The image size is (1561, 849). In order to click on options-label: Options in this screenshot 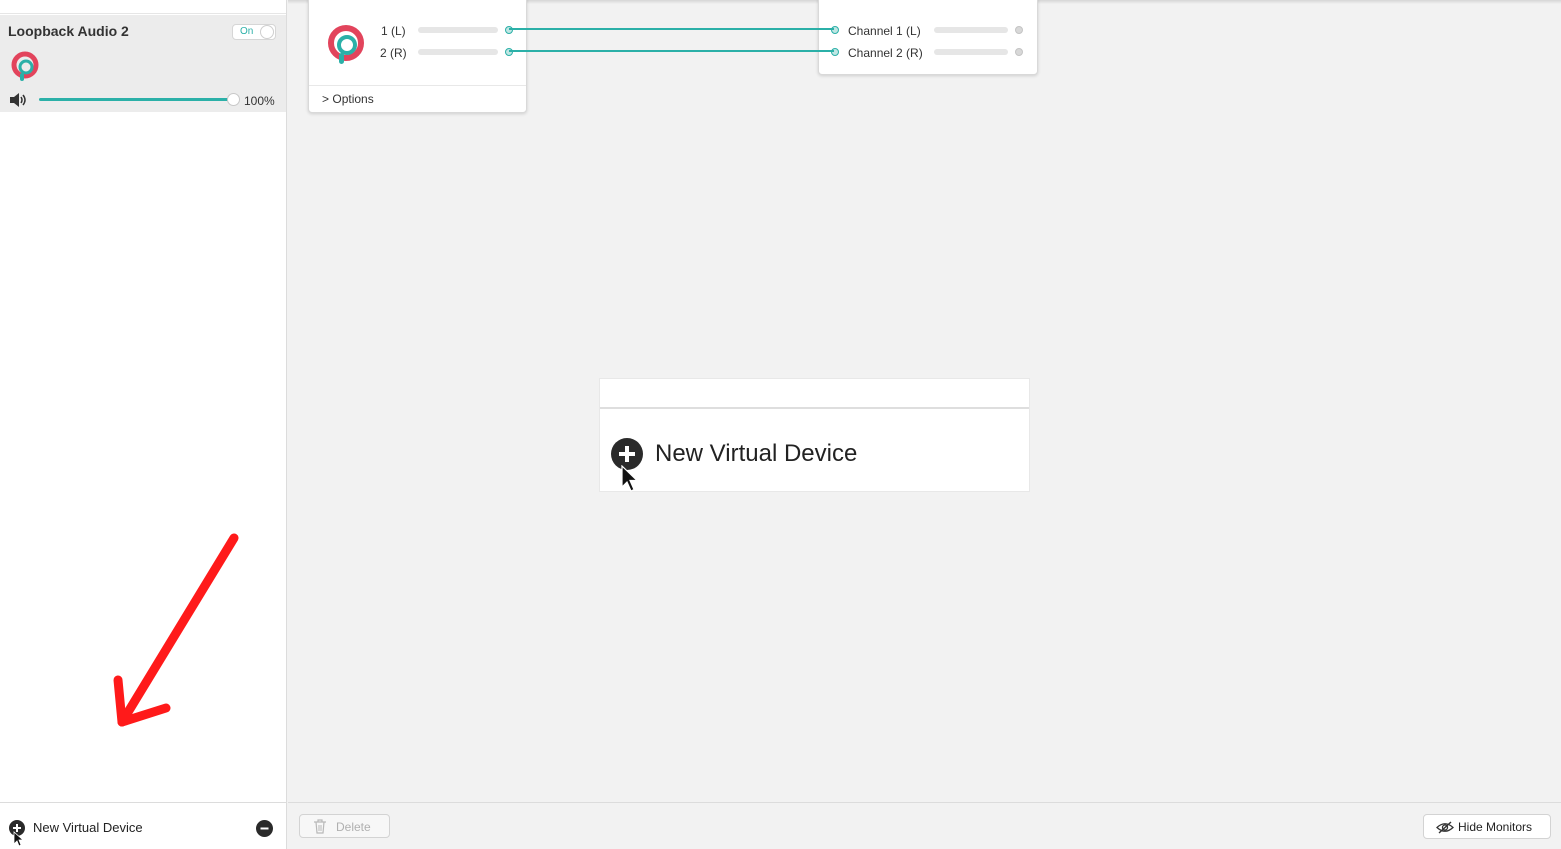, I will do `click(353, 99)`.